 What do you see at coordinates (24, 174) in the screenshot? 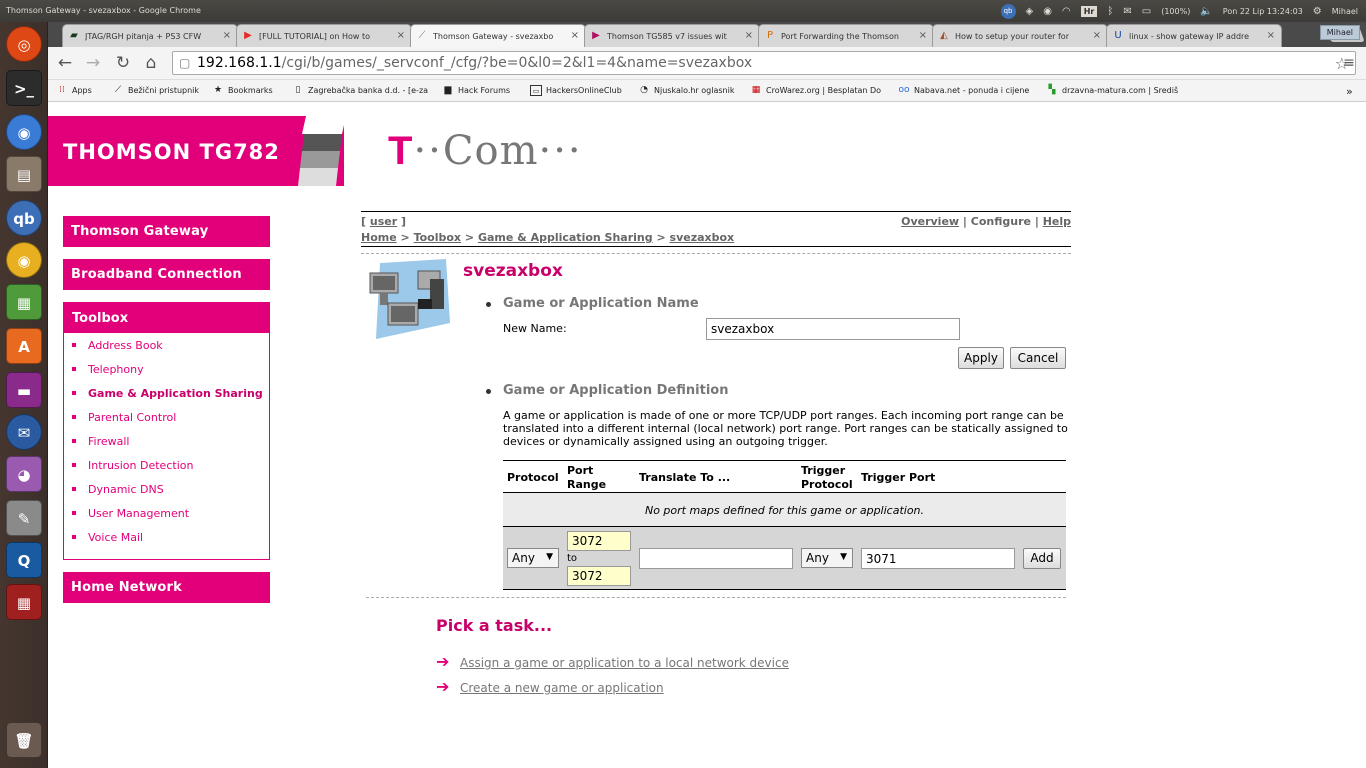
I see `files-icon: ▤` at bounding box center [24, 174].